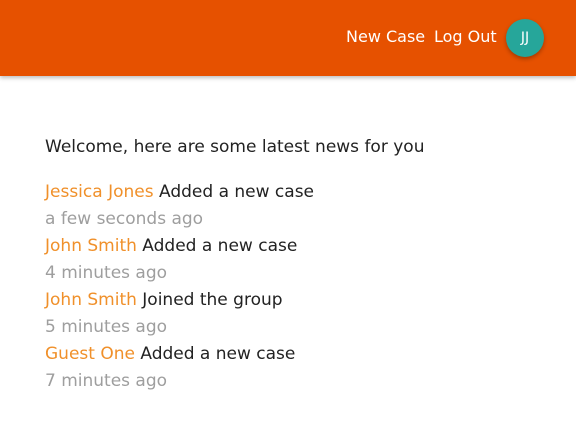  I want to click on news-user-link: Guest One, so click(90, 354).